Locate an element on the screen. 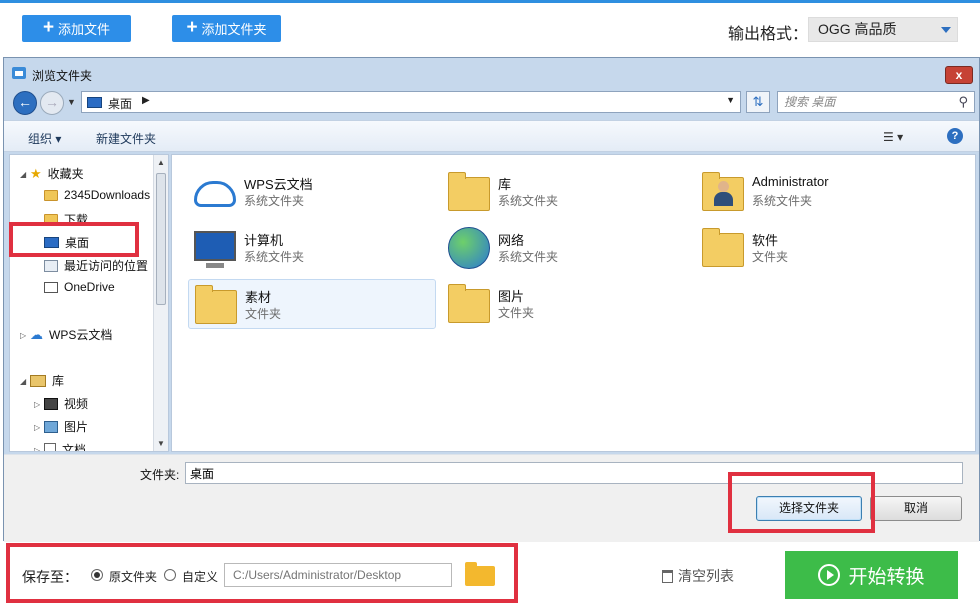  custom-folder-label: 自定义 is located at coordinates (200, 576).